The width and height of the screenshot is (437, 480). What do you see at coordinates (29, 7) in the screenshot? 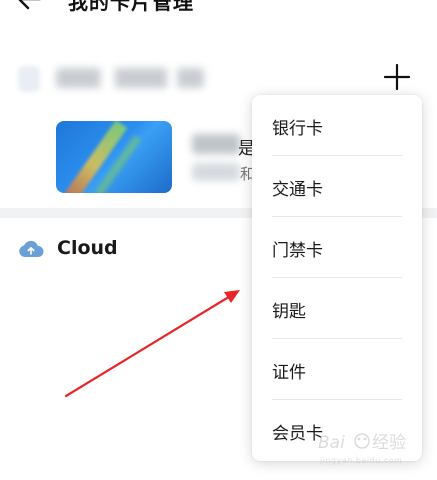
I see `back-arrow-icon` at bounding box center [29, 7].